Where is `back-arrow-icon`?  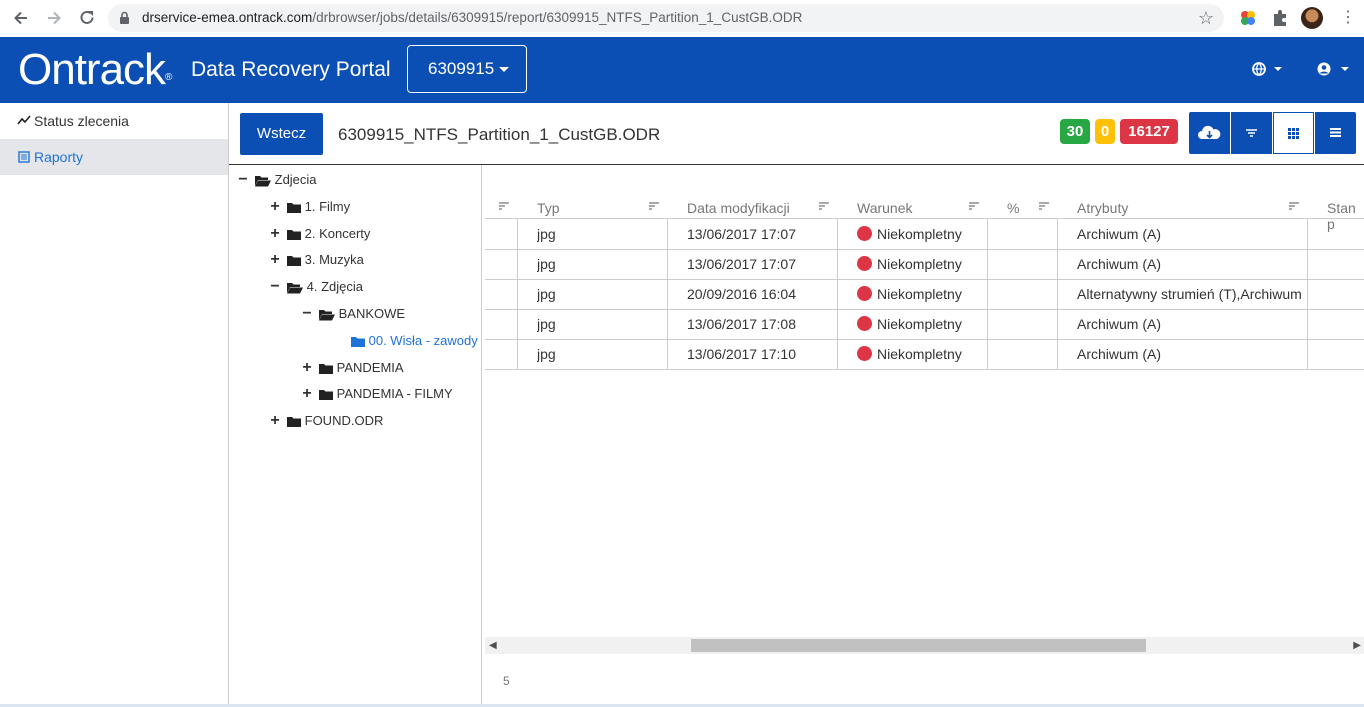 back-arrow-icon is located at coordinates (21, 19).